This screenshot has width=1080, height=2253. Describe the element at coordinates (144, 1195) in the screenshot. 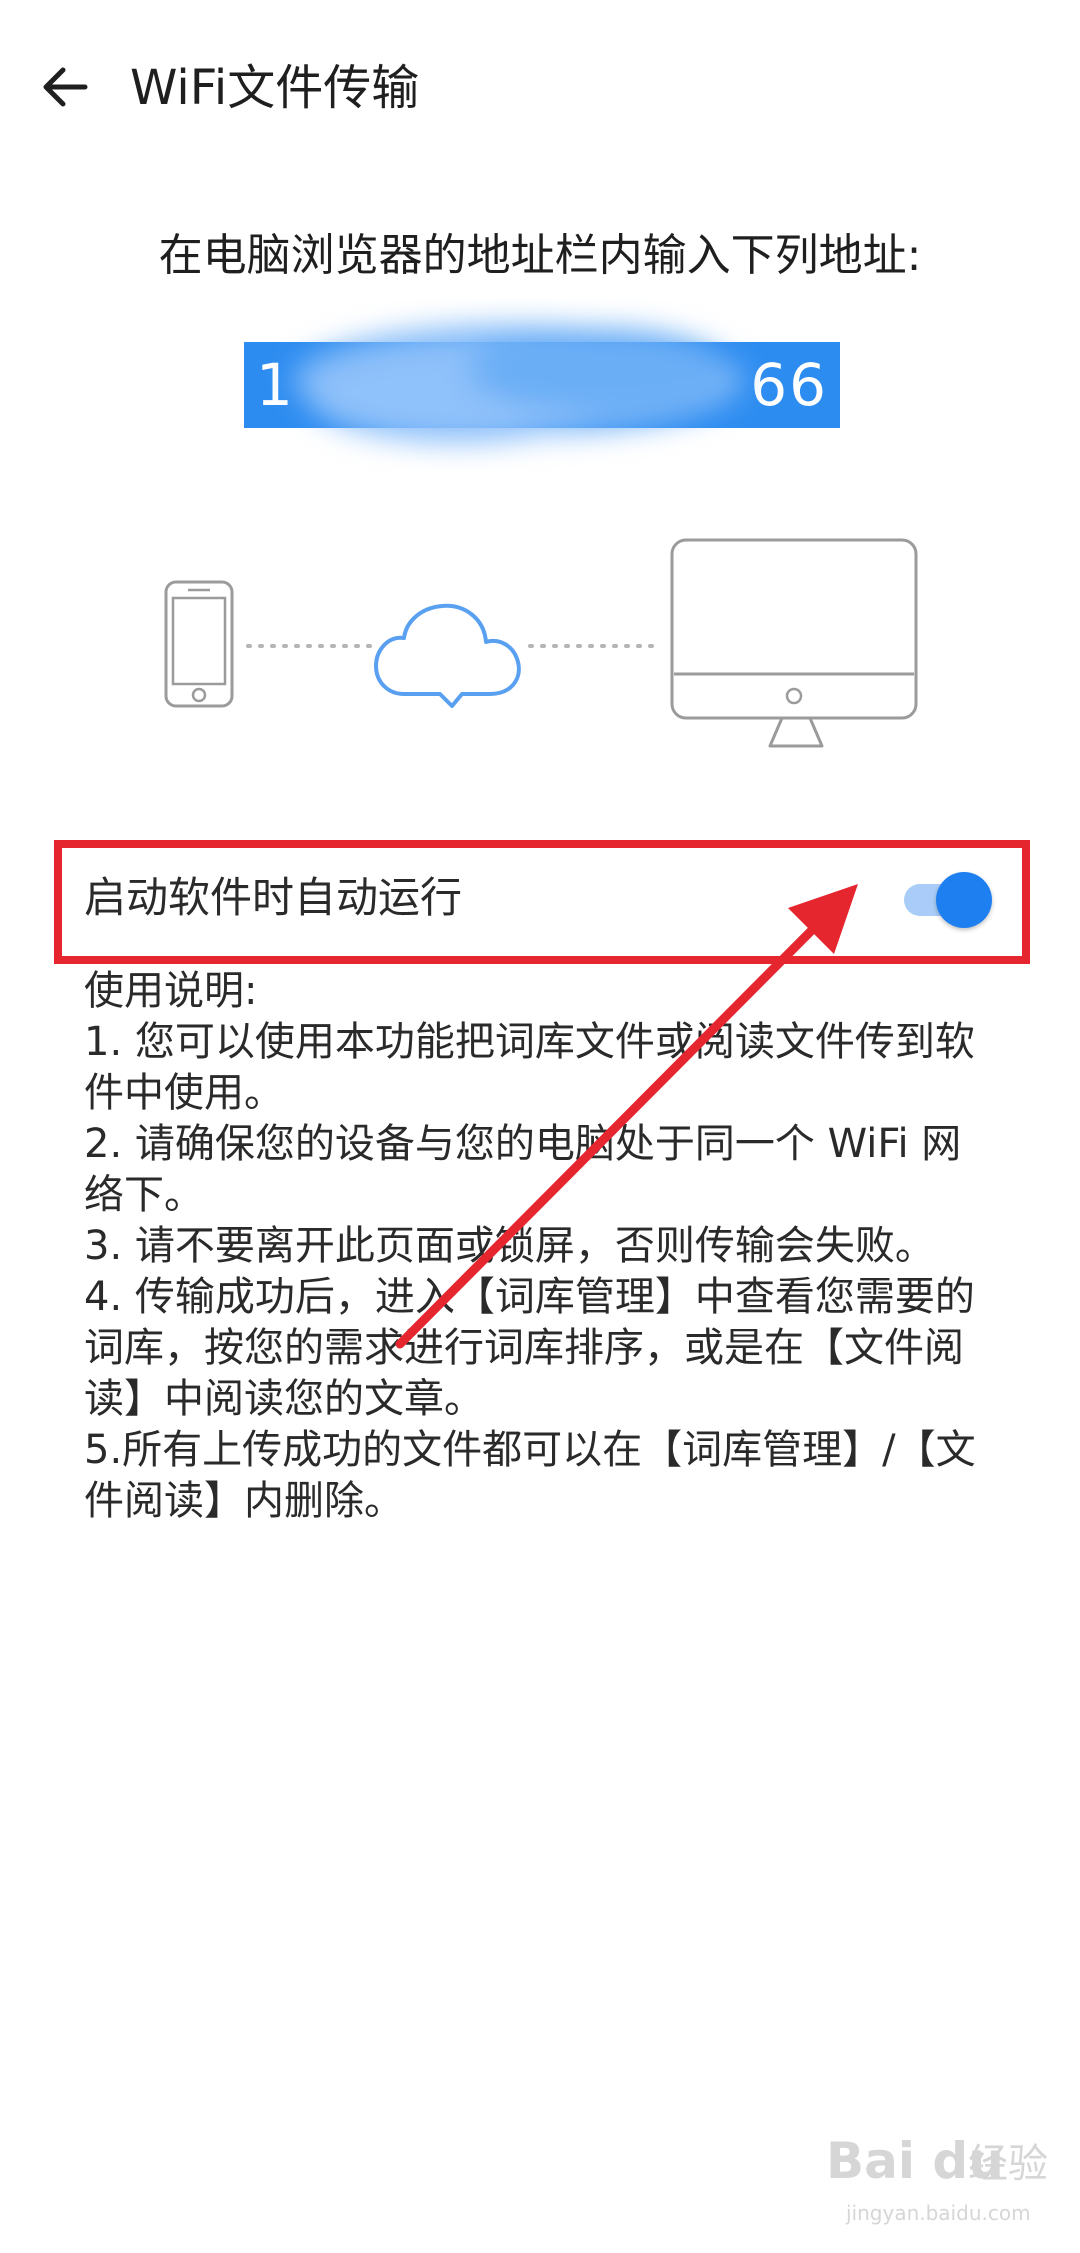

I see `usage-line: 络下。` at that location.